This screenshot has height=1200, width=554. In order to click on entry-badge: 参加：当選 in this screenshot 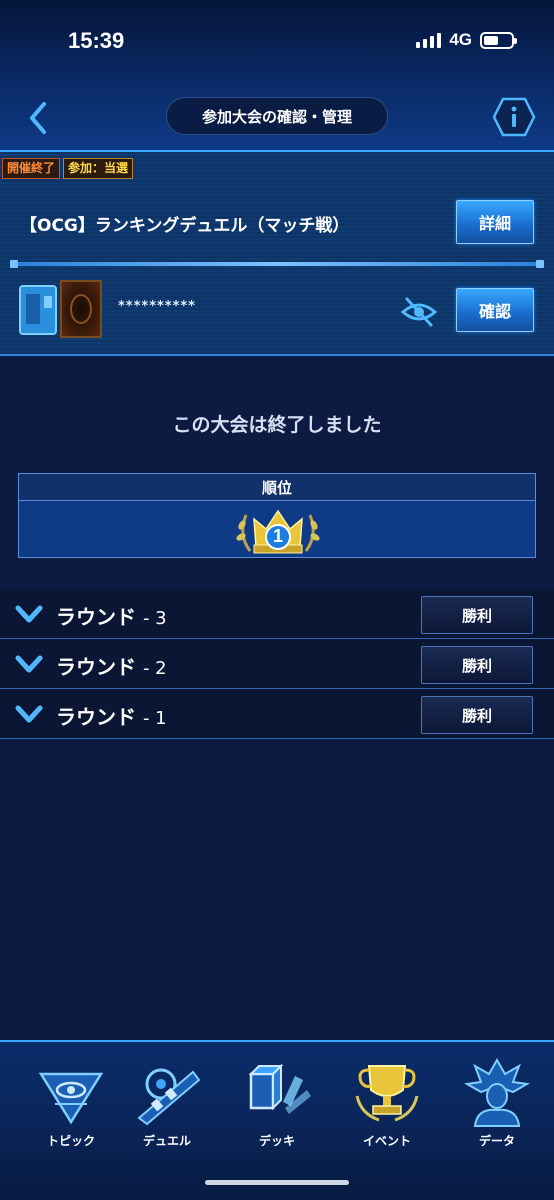, I will do `click(98, 168)`.